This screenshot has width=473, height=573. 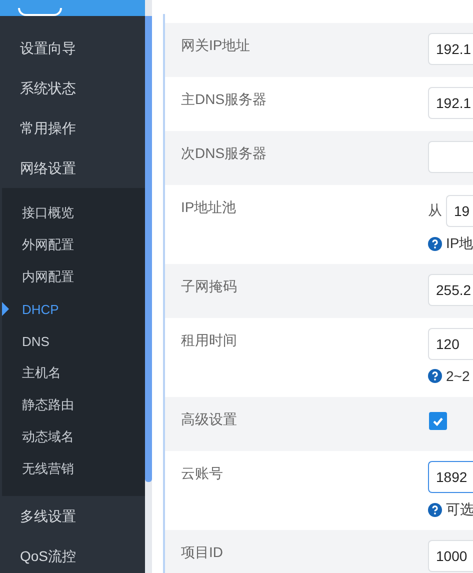 I want to click on field-label: 网关IP地址, so click(x=216, y=45).